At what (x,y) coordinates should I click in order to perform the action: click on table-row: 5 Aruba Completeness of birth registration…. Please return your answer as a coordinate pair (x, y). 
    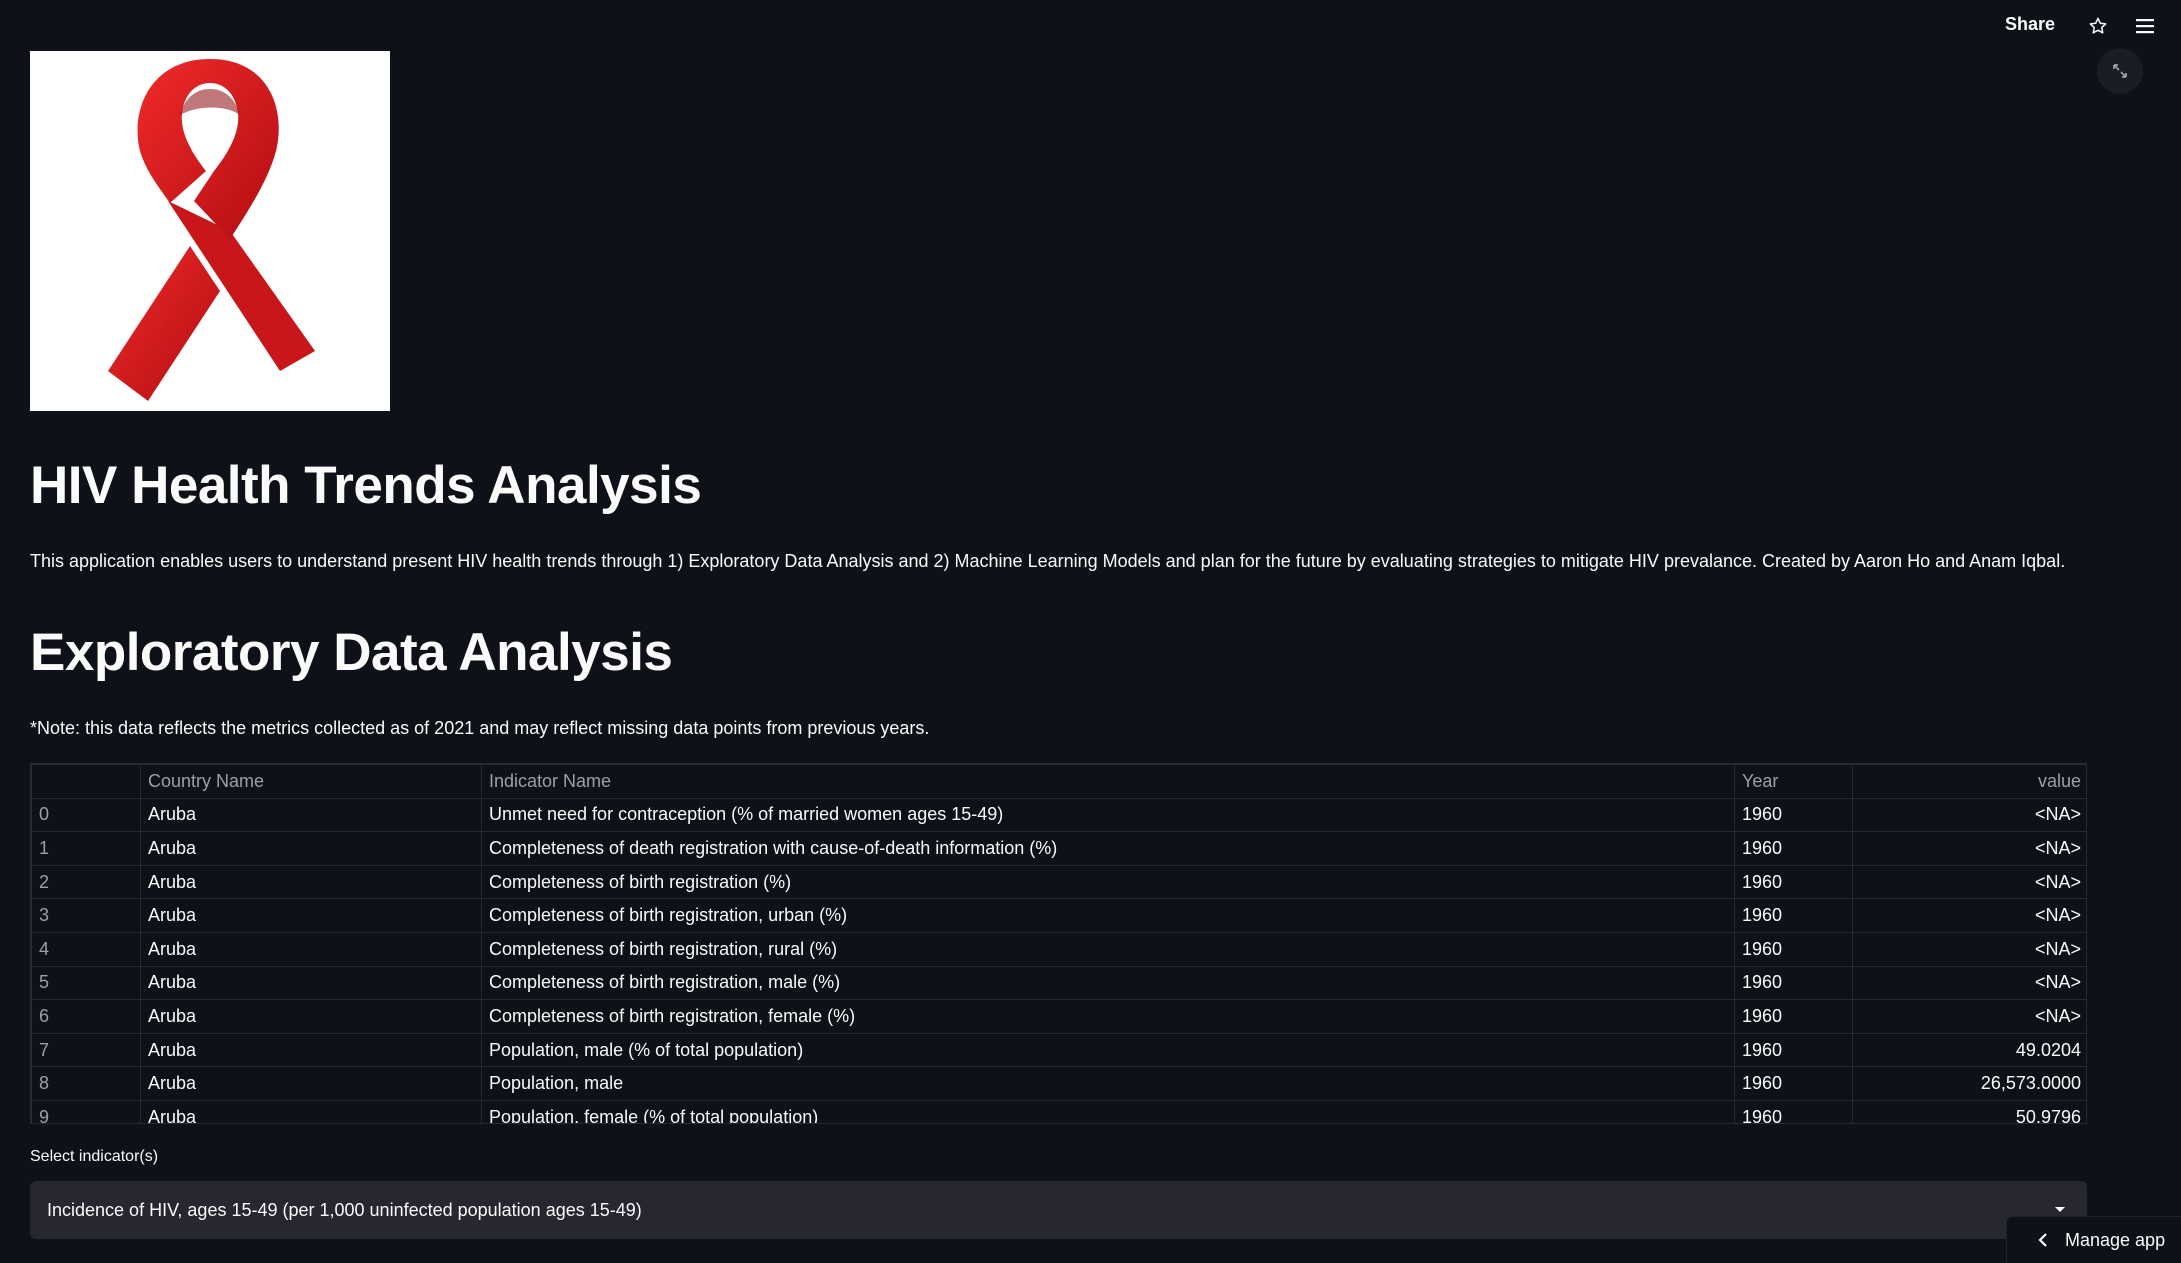
    Looking at the image, I should click on (1058, 983).